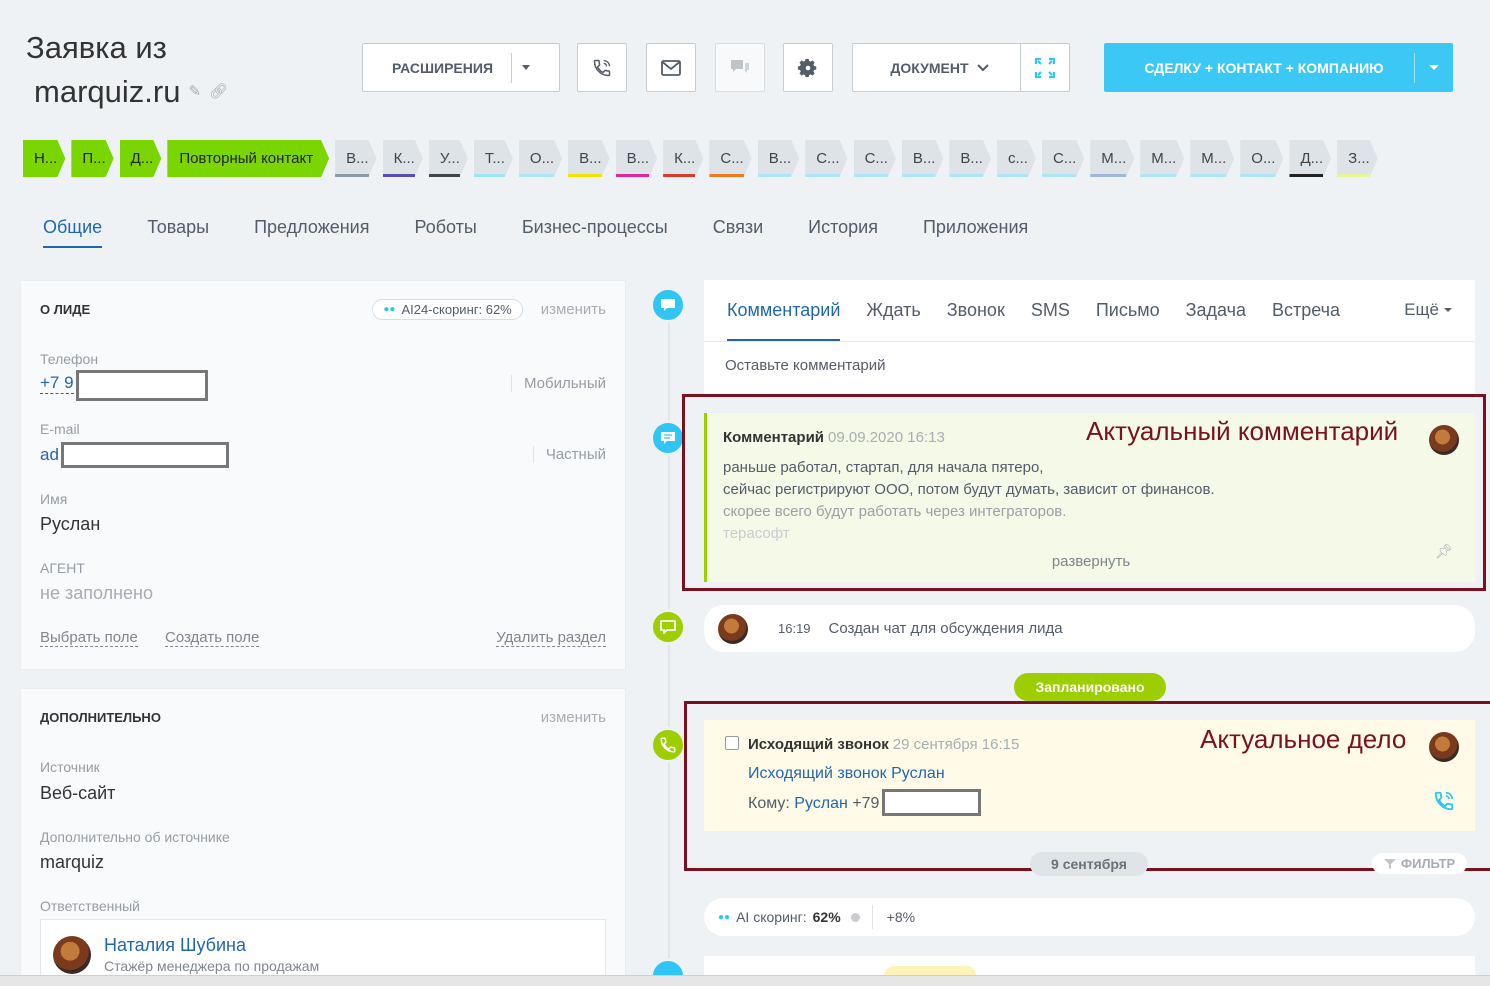 This screenshot has width=1490, height=986. I want to click on tab-item: Роботы, so click(445, 232).